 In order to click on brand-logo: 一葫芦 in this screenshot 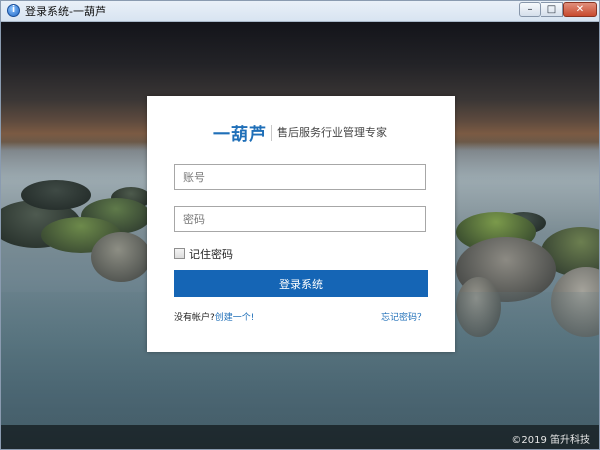, I will do `click(240, 135)`.